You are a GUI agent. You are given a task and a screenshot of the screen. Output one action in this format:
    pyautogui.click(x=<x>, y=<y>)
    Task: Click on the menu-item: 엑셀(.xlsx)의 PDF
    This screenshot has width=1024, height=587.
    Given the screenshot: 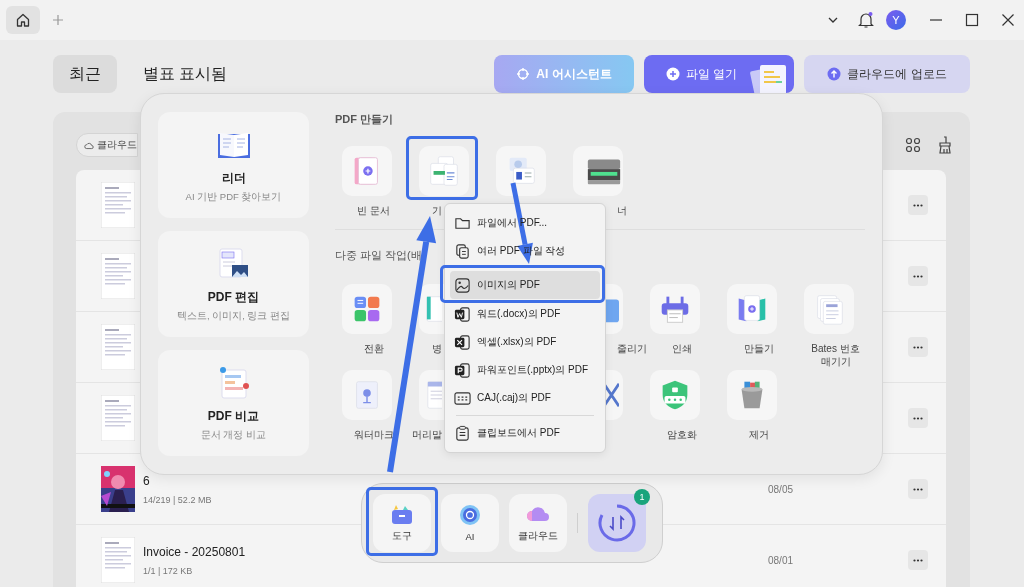 What is the action you would take?
    pyautogui.click(x=525, y=342)
    